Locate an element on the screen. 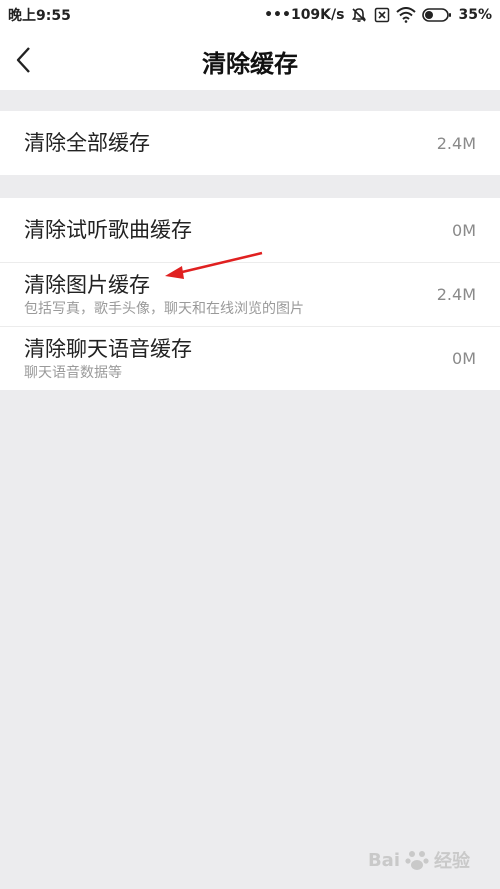 This screenshot has width=500, height=889. row-title: 清除试听歌曲缓存 is located at coordinates (108, 230).